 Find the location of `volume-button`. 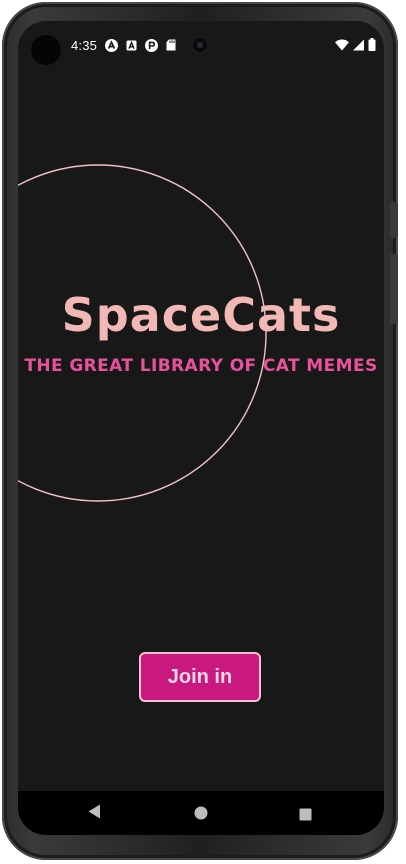

volume-button is located at coordinates (394, 289).